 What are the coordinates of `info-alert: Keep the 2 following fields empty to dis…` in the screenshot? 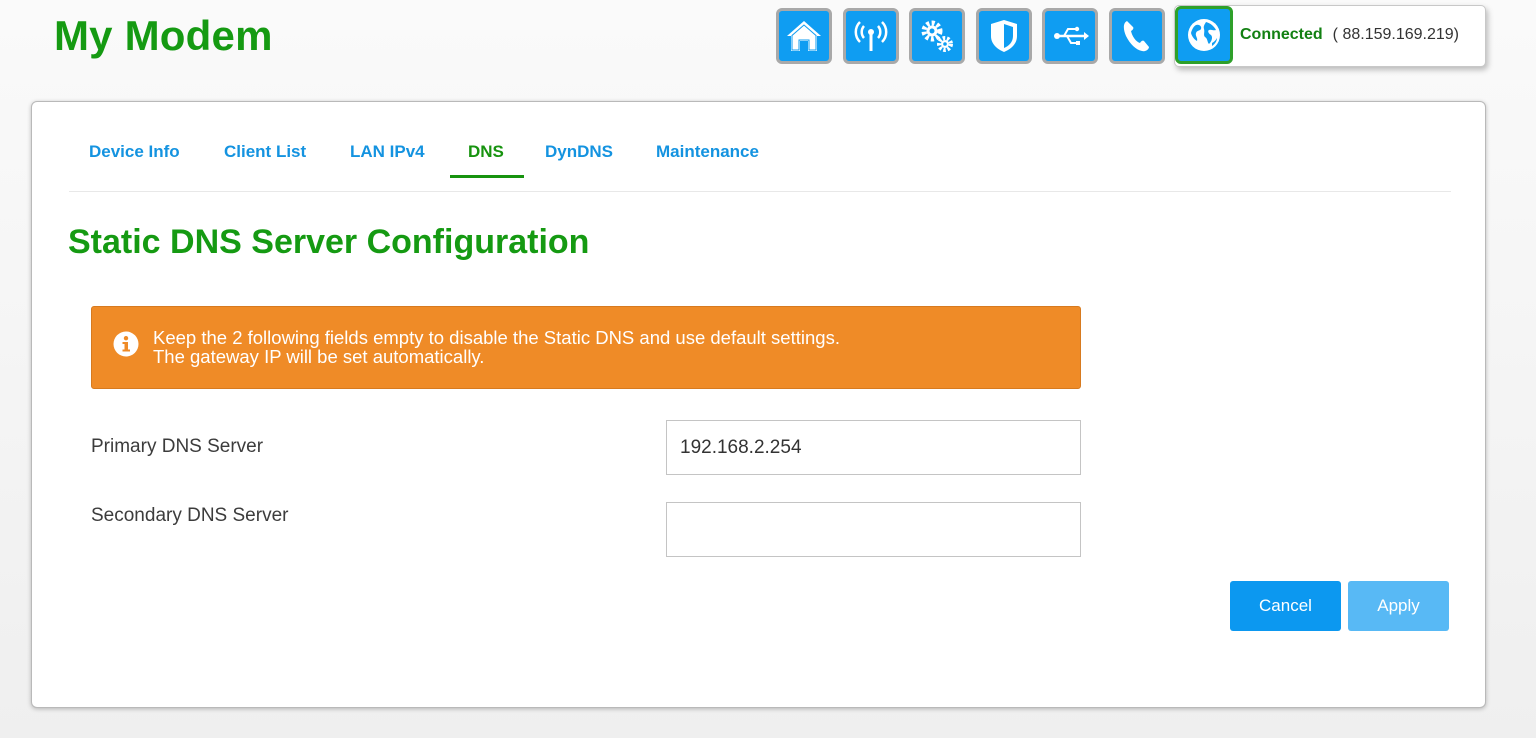 It's located at (586, 347).